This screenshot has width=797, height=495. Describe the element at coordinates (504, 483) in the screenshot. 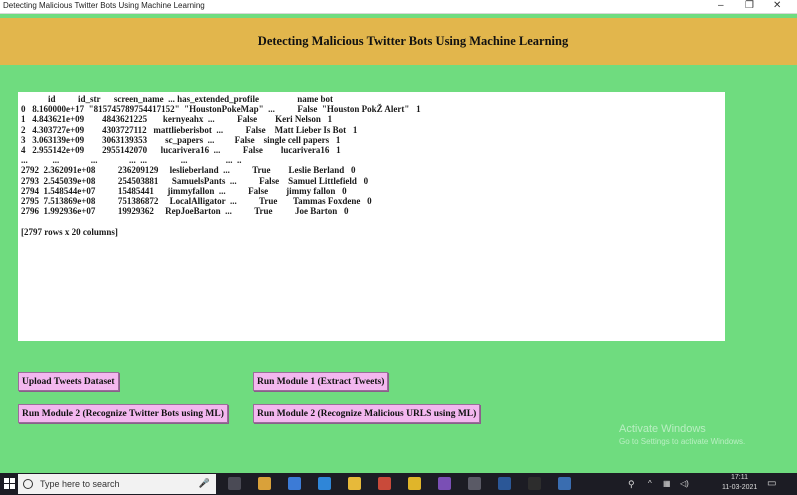

I see `word-icon` at that location.